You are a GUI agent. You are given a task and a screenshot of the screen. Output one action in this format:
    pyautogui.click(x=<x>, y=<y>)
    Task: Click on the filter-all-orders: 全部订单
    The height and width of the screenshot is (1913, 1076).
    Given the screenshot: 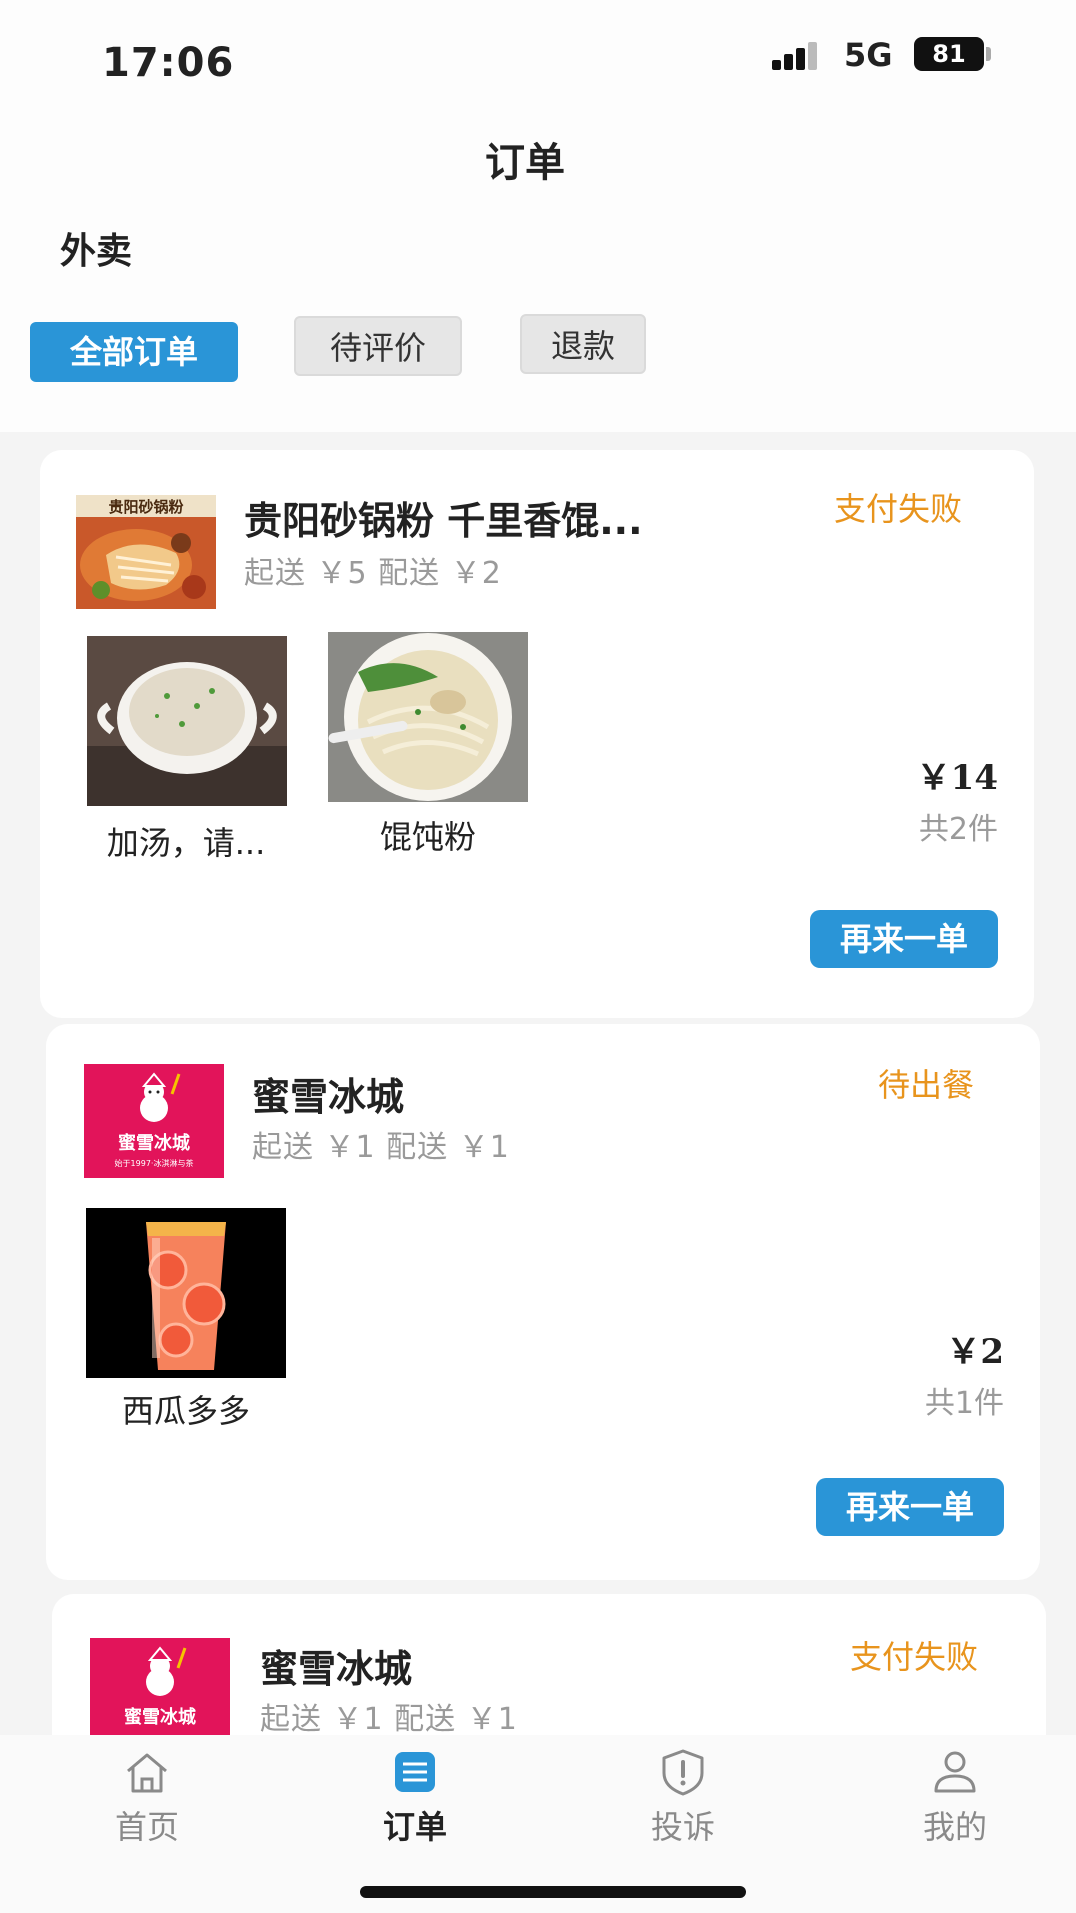 What is the action you would take?
    pyautogui.click(x=134, y=352)
    